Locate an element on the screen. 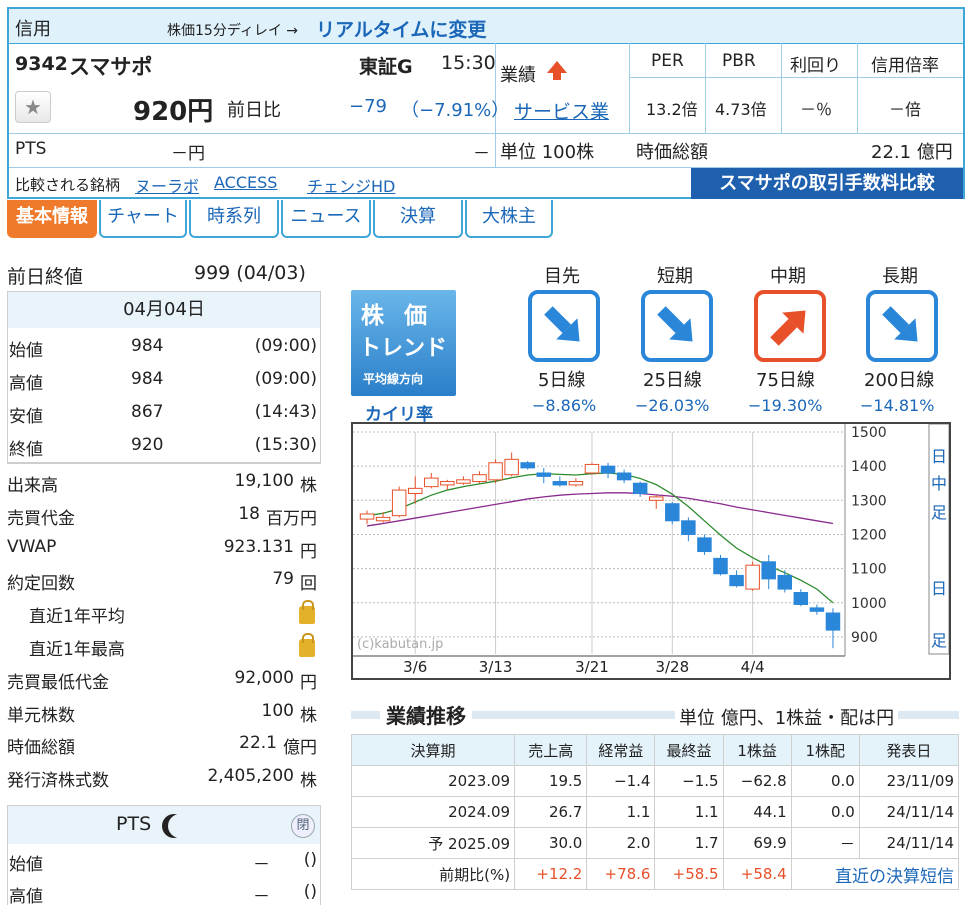  pbr-header: PBR is located at coordinates (739, 61).